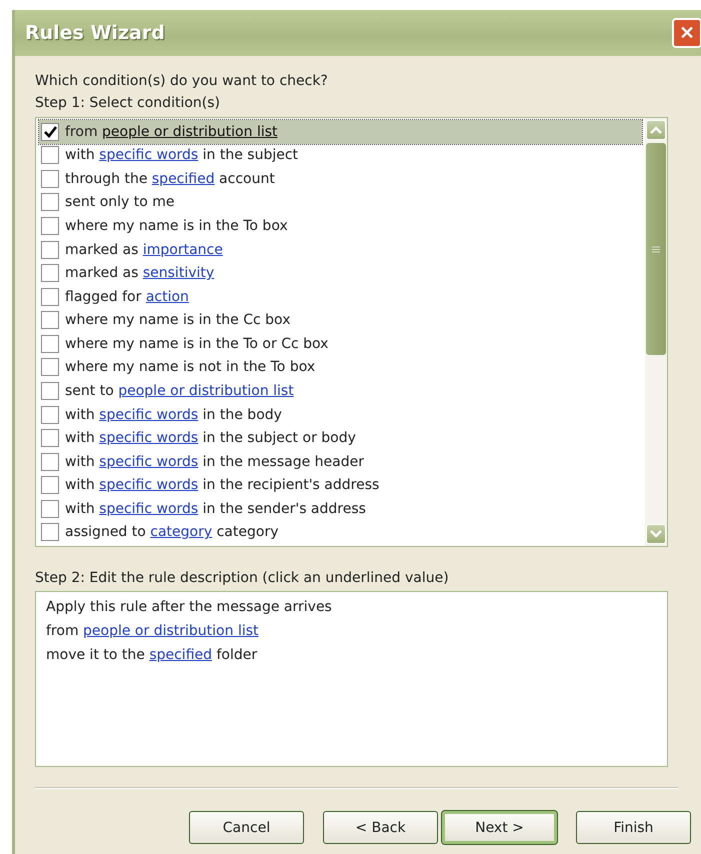  I want to click on condition-text: where my name is in the Cc box, so click(177, 320).